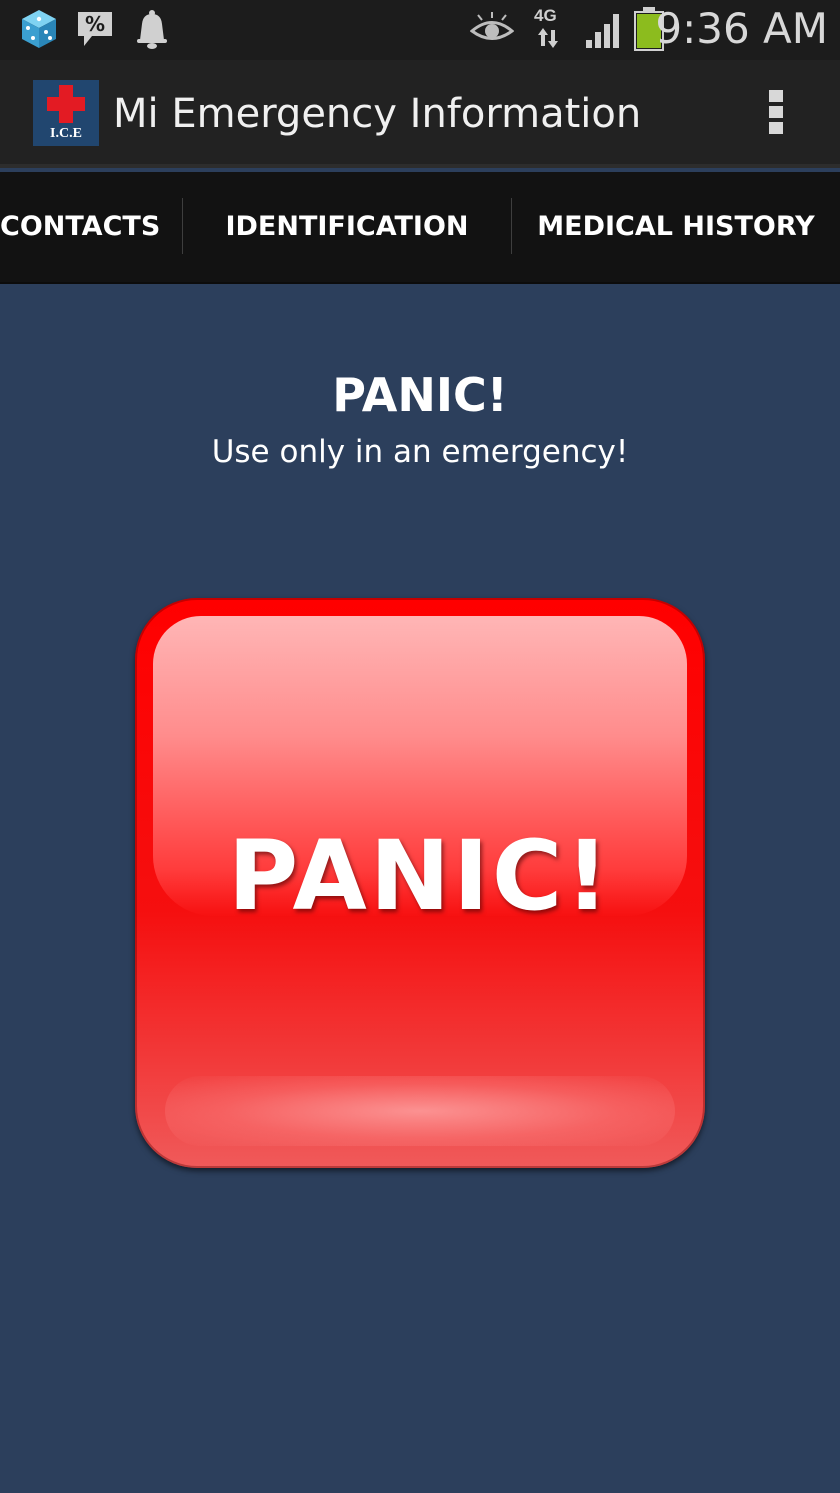  Describe the element at coordinates (420, 452) in the screenshot. I see `page-subtitle: Use only in an emergency!` at that location.